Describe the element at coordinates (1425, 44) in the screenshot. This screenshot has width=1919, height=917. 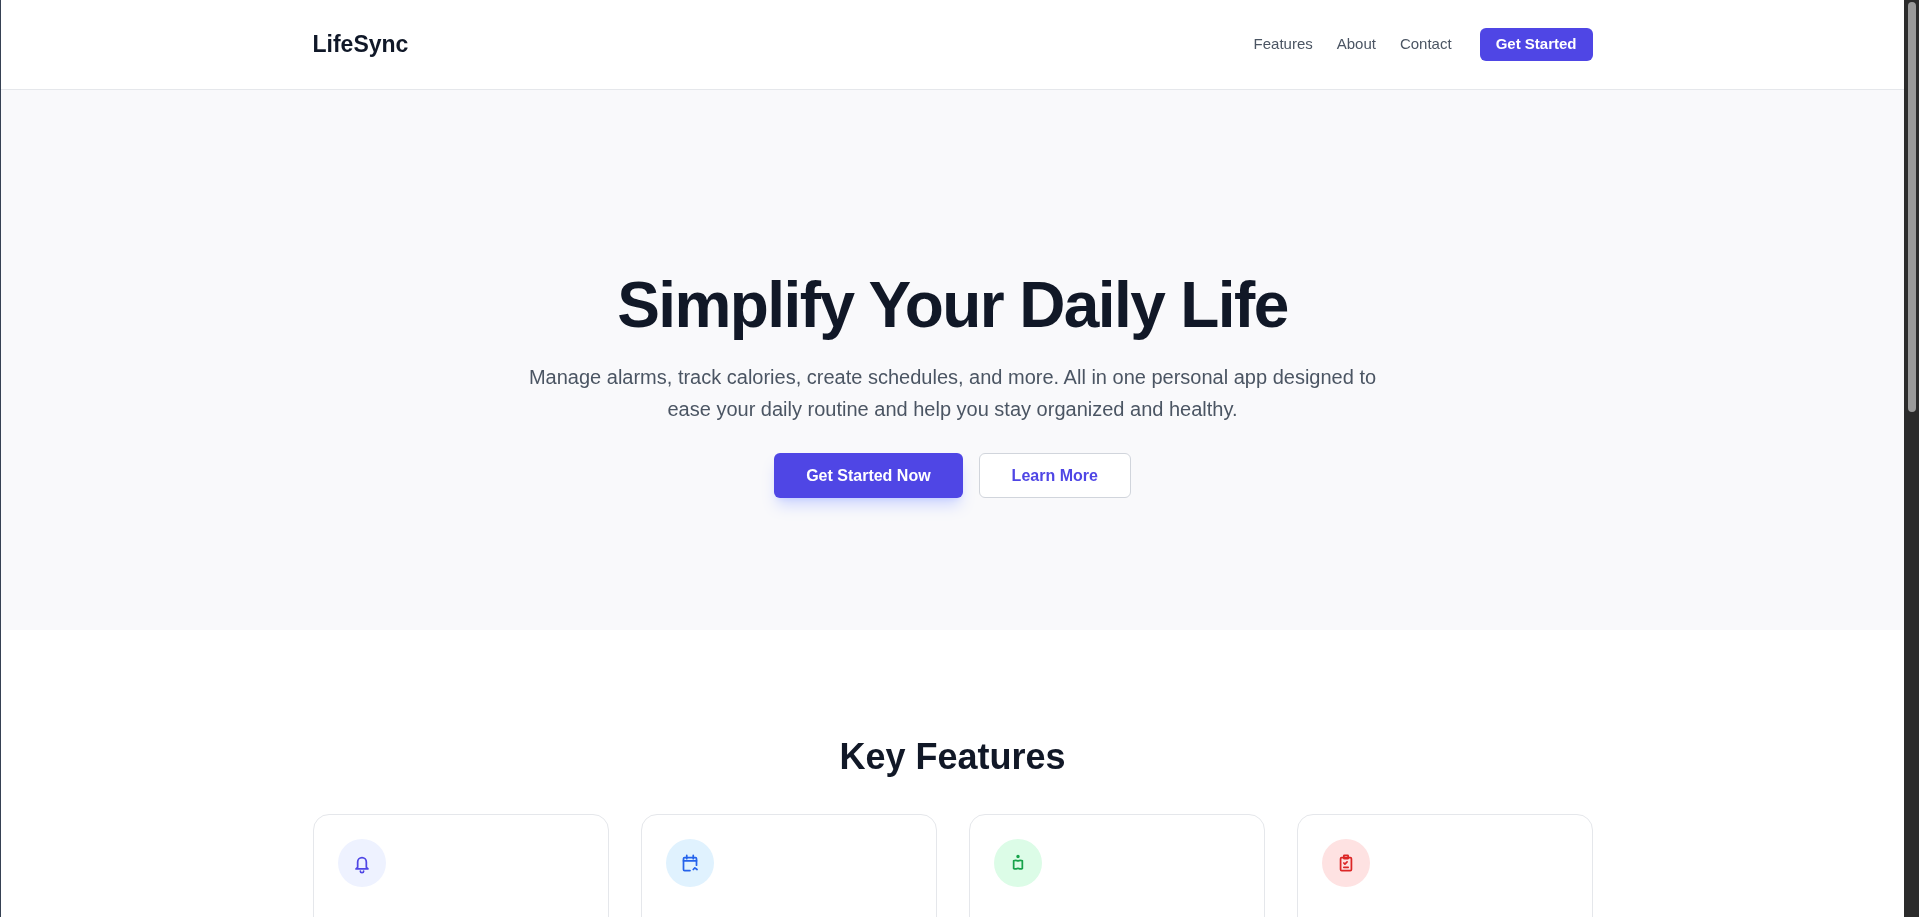
I see `nav-link: Contact` at that location.